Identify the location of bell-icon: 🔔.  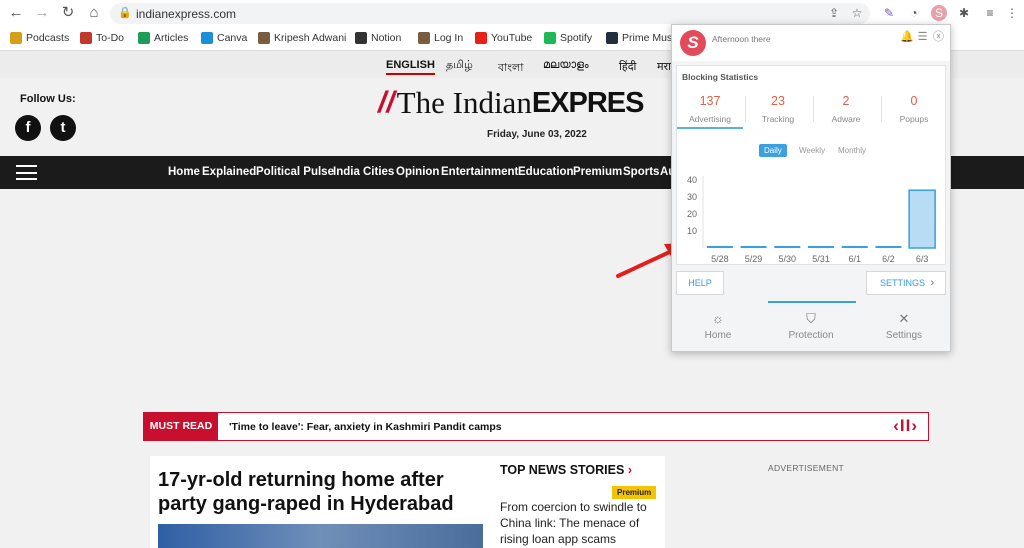
(907, 37).